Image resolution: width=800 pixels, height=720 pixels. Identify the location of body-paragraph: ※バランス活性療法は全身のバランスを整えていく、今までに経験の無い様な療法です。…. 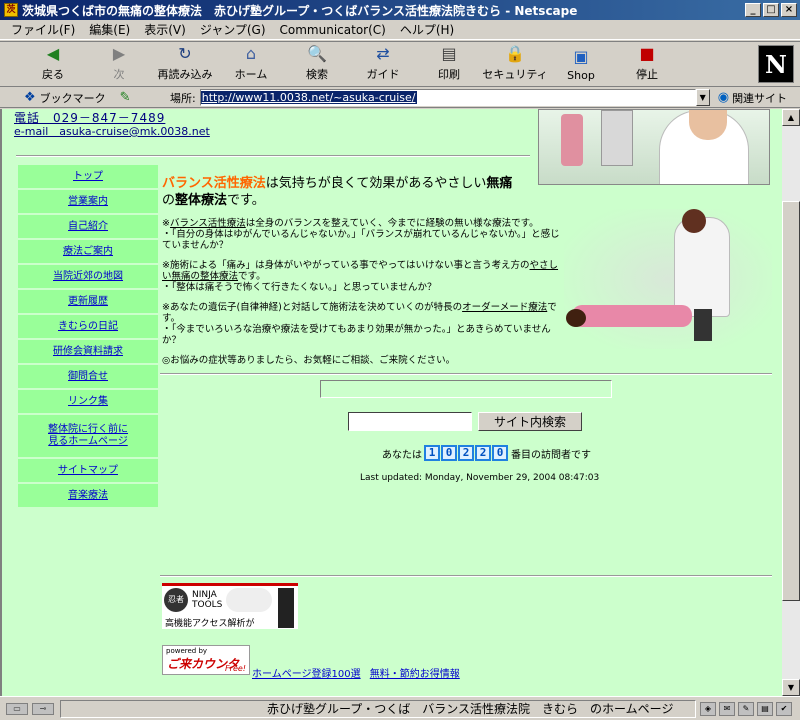
(362, 234).